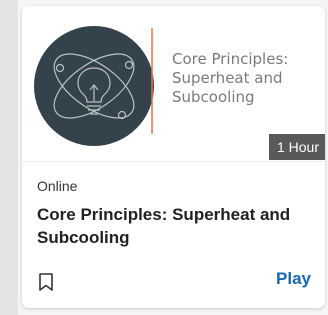 This screenshot has height=315, width=328. Describe the element at coordinates (46, 282) in the screenshot. I see `bookmark-icon` at that location.